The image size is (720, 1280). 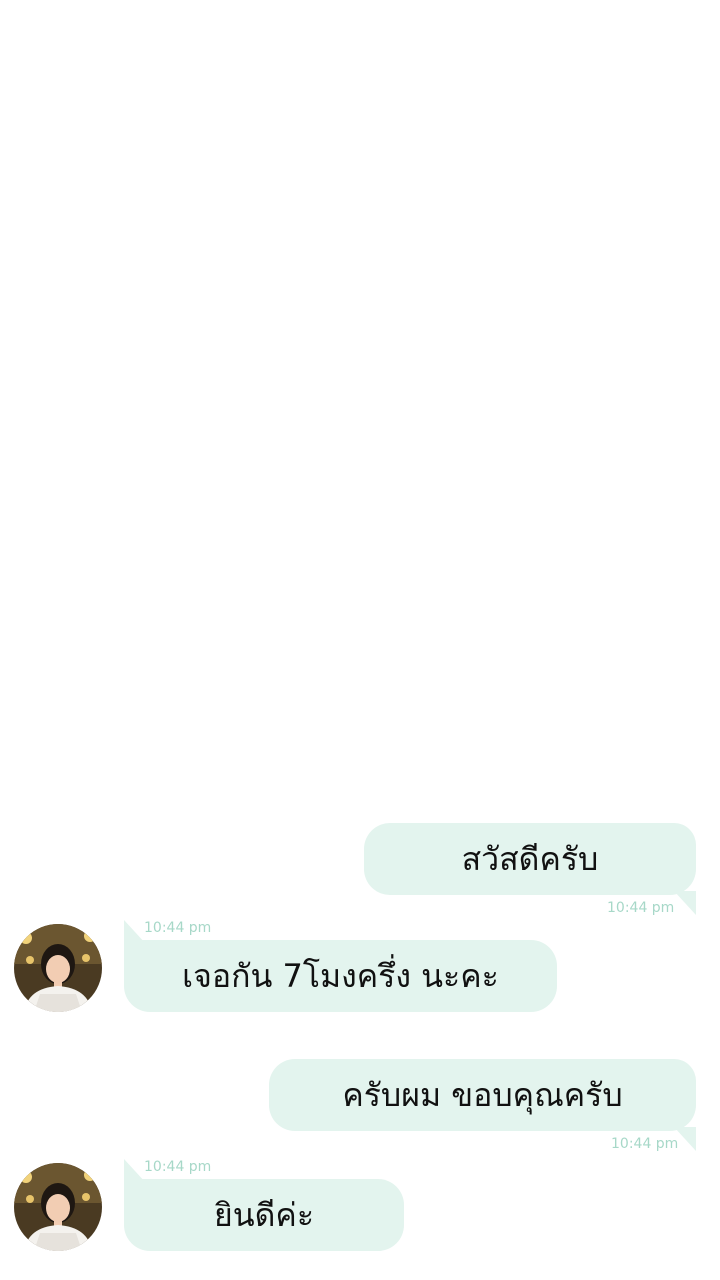 I want to click on message-text: เจอกัน 7โมงครึ่ง นะคะ, so click(x=340, y=976).